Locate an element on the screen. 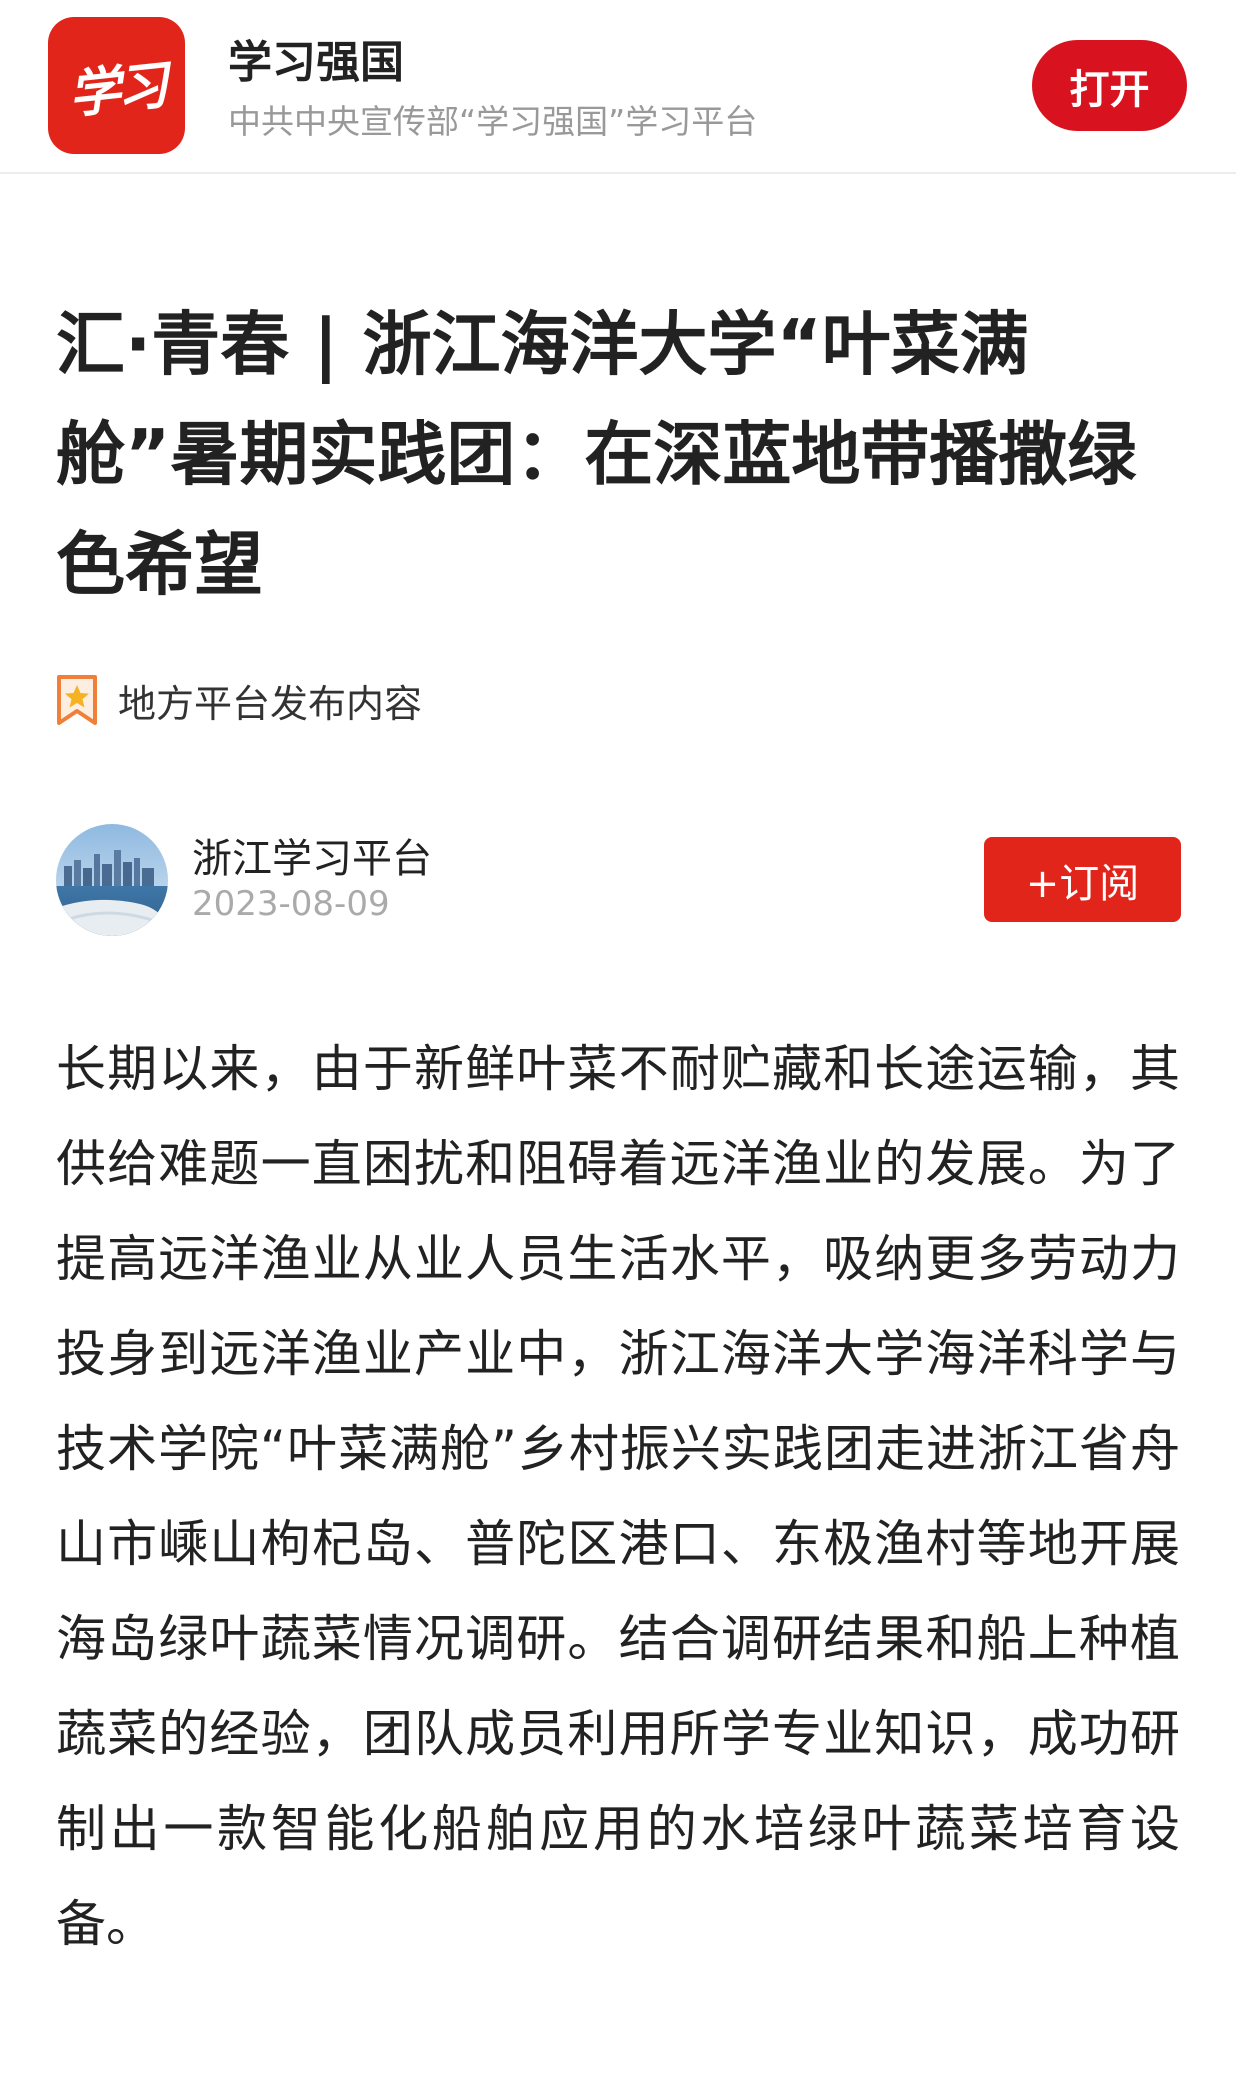  app-subtitle: 中共中央宣传部“学习强国”学习平台 is located at coordinates (493, 121).